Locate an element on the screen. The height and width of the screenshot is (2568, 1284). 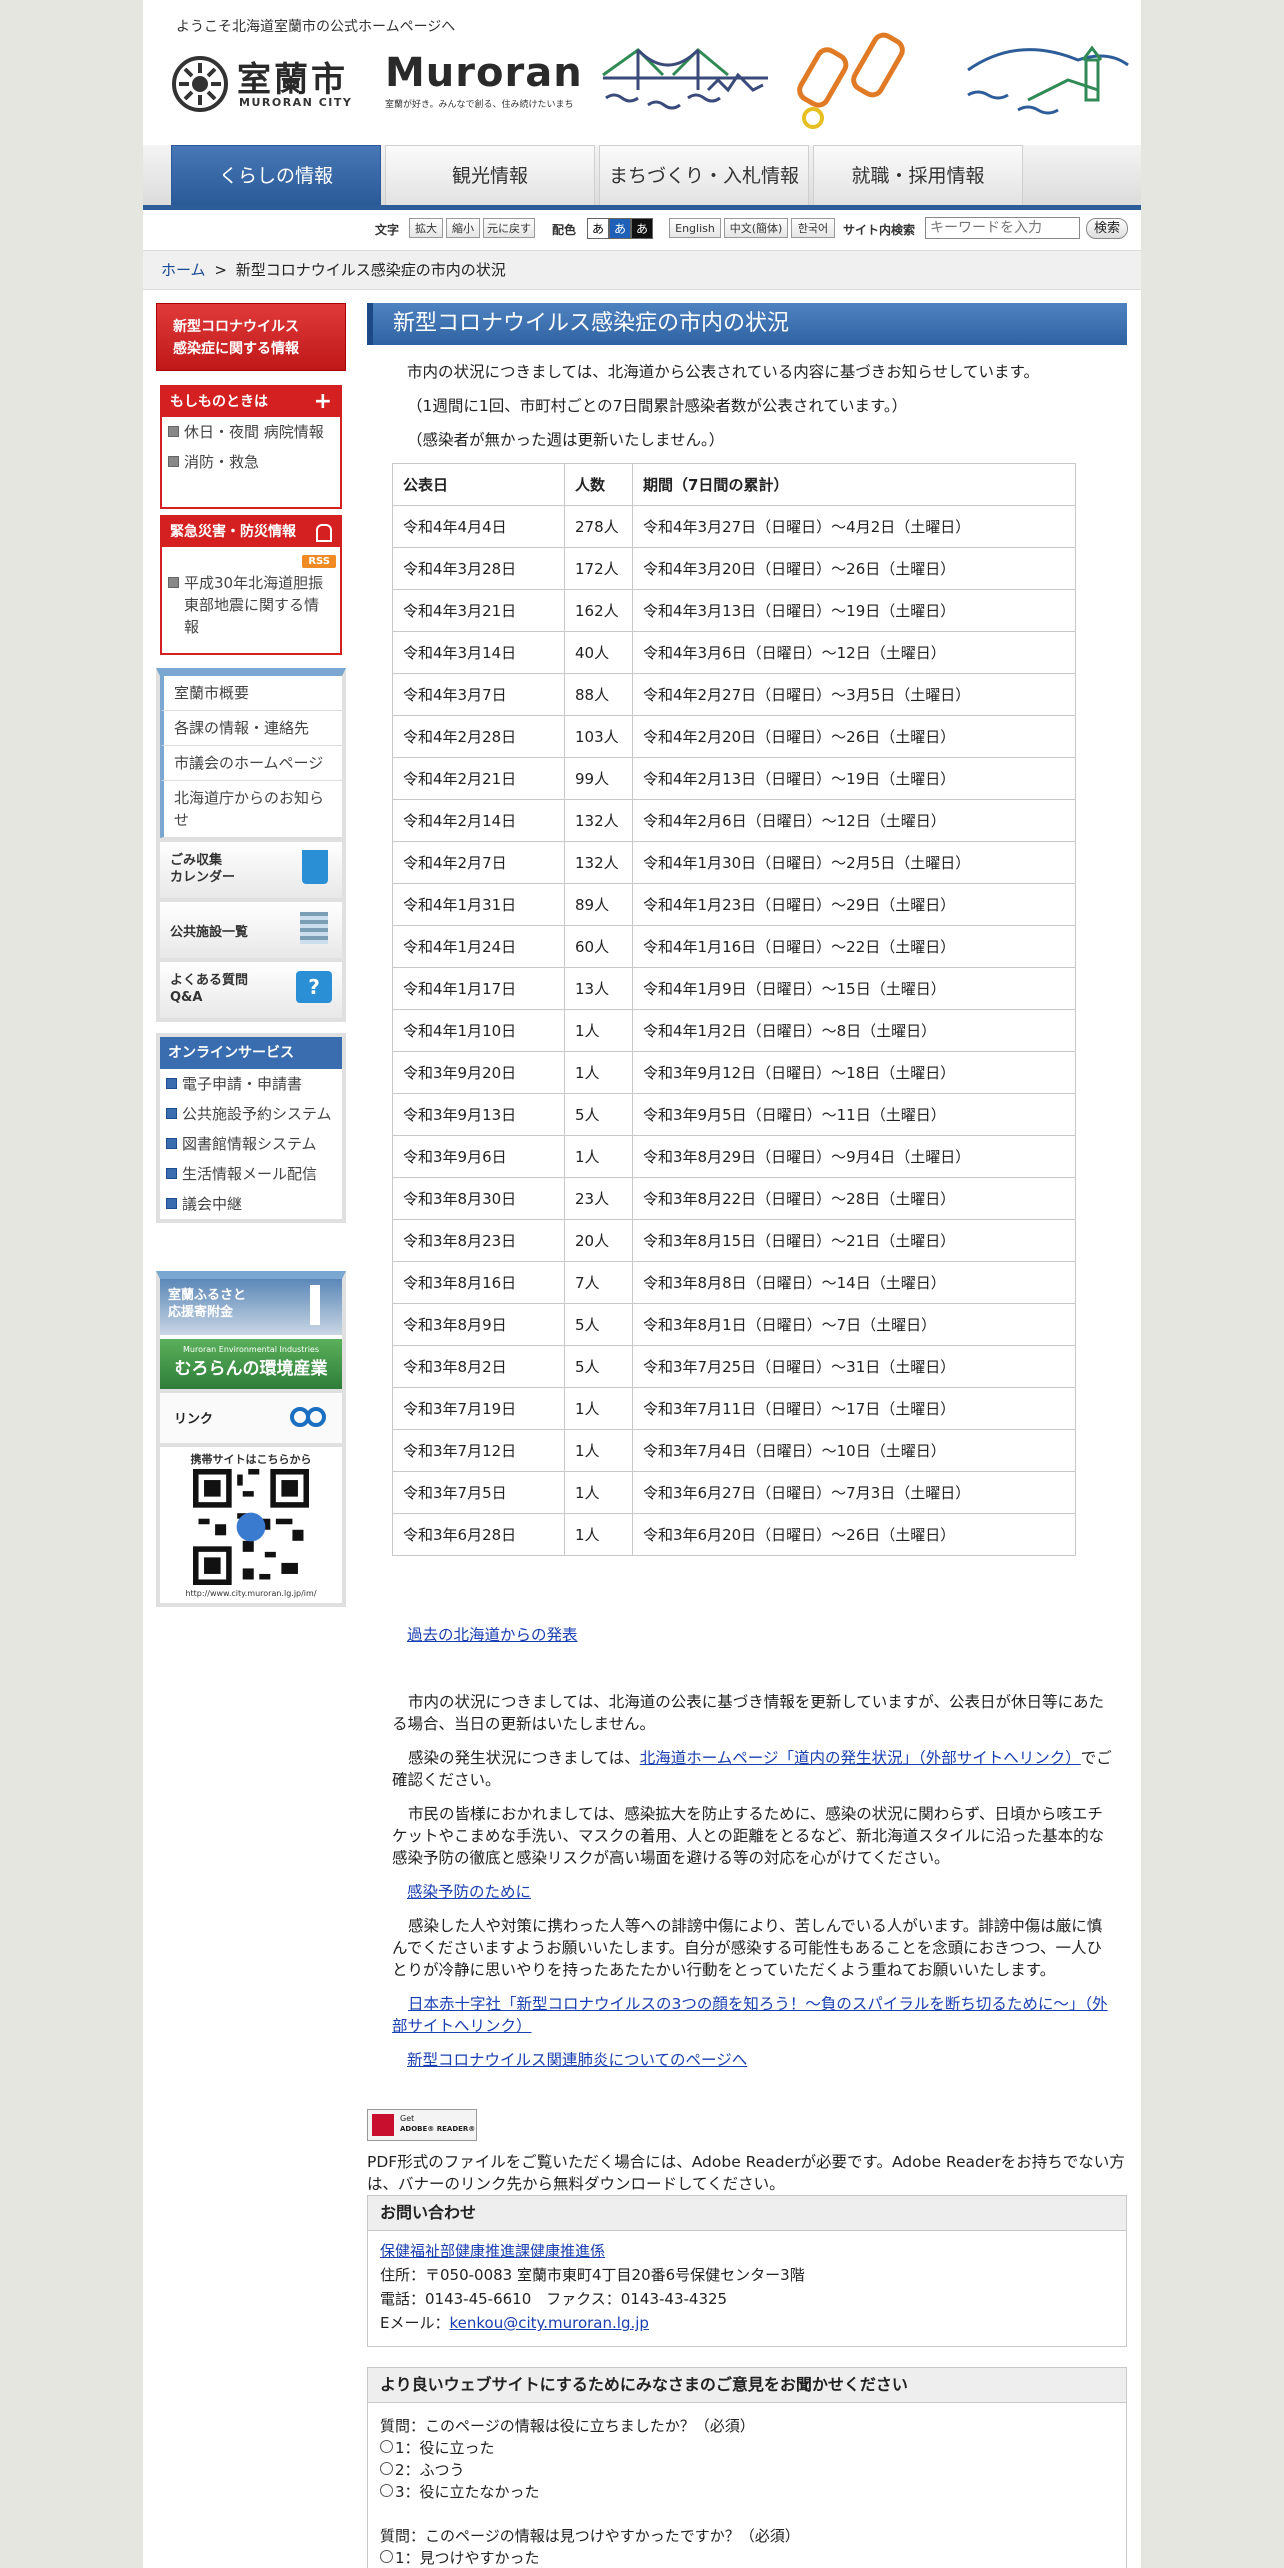
chinese-button: 中文(簡体) is located at coordinates (756, 228).